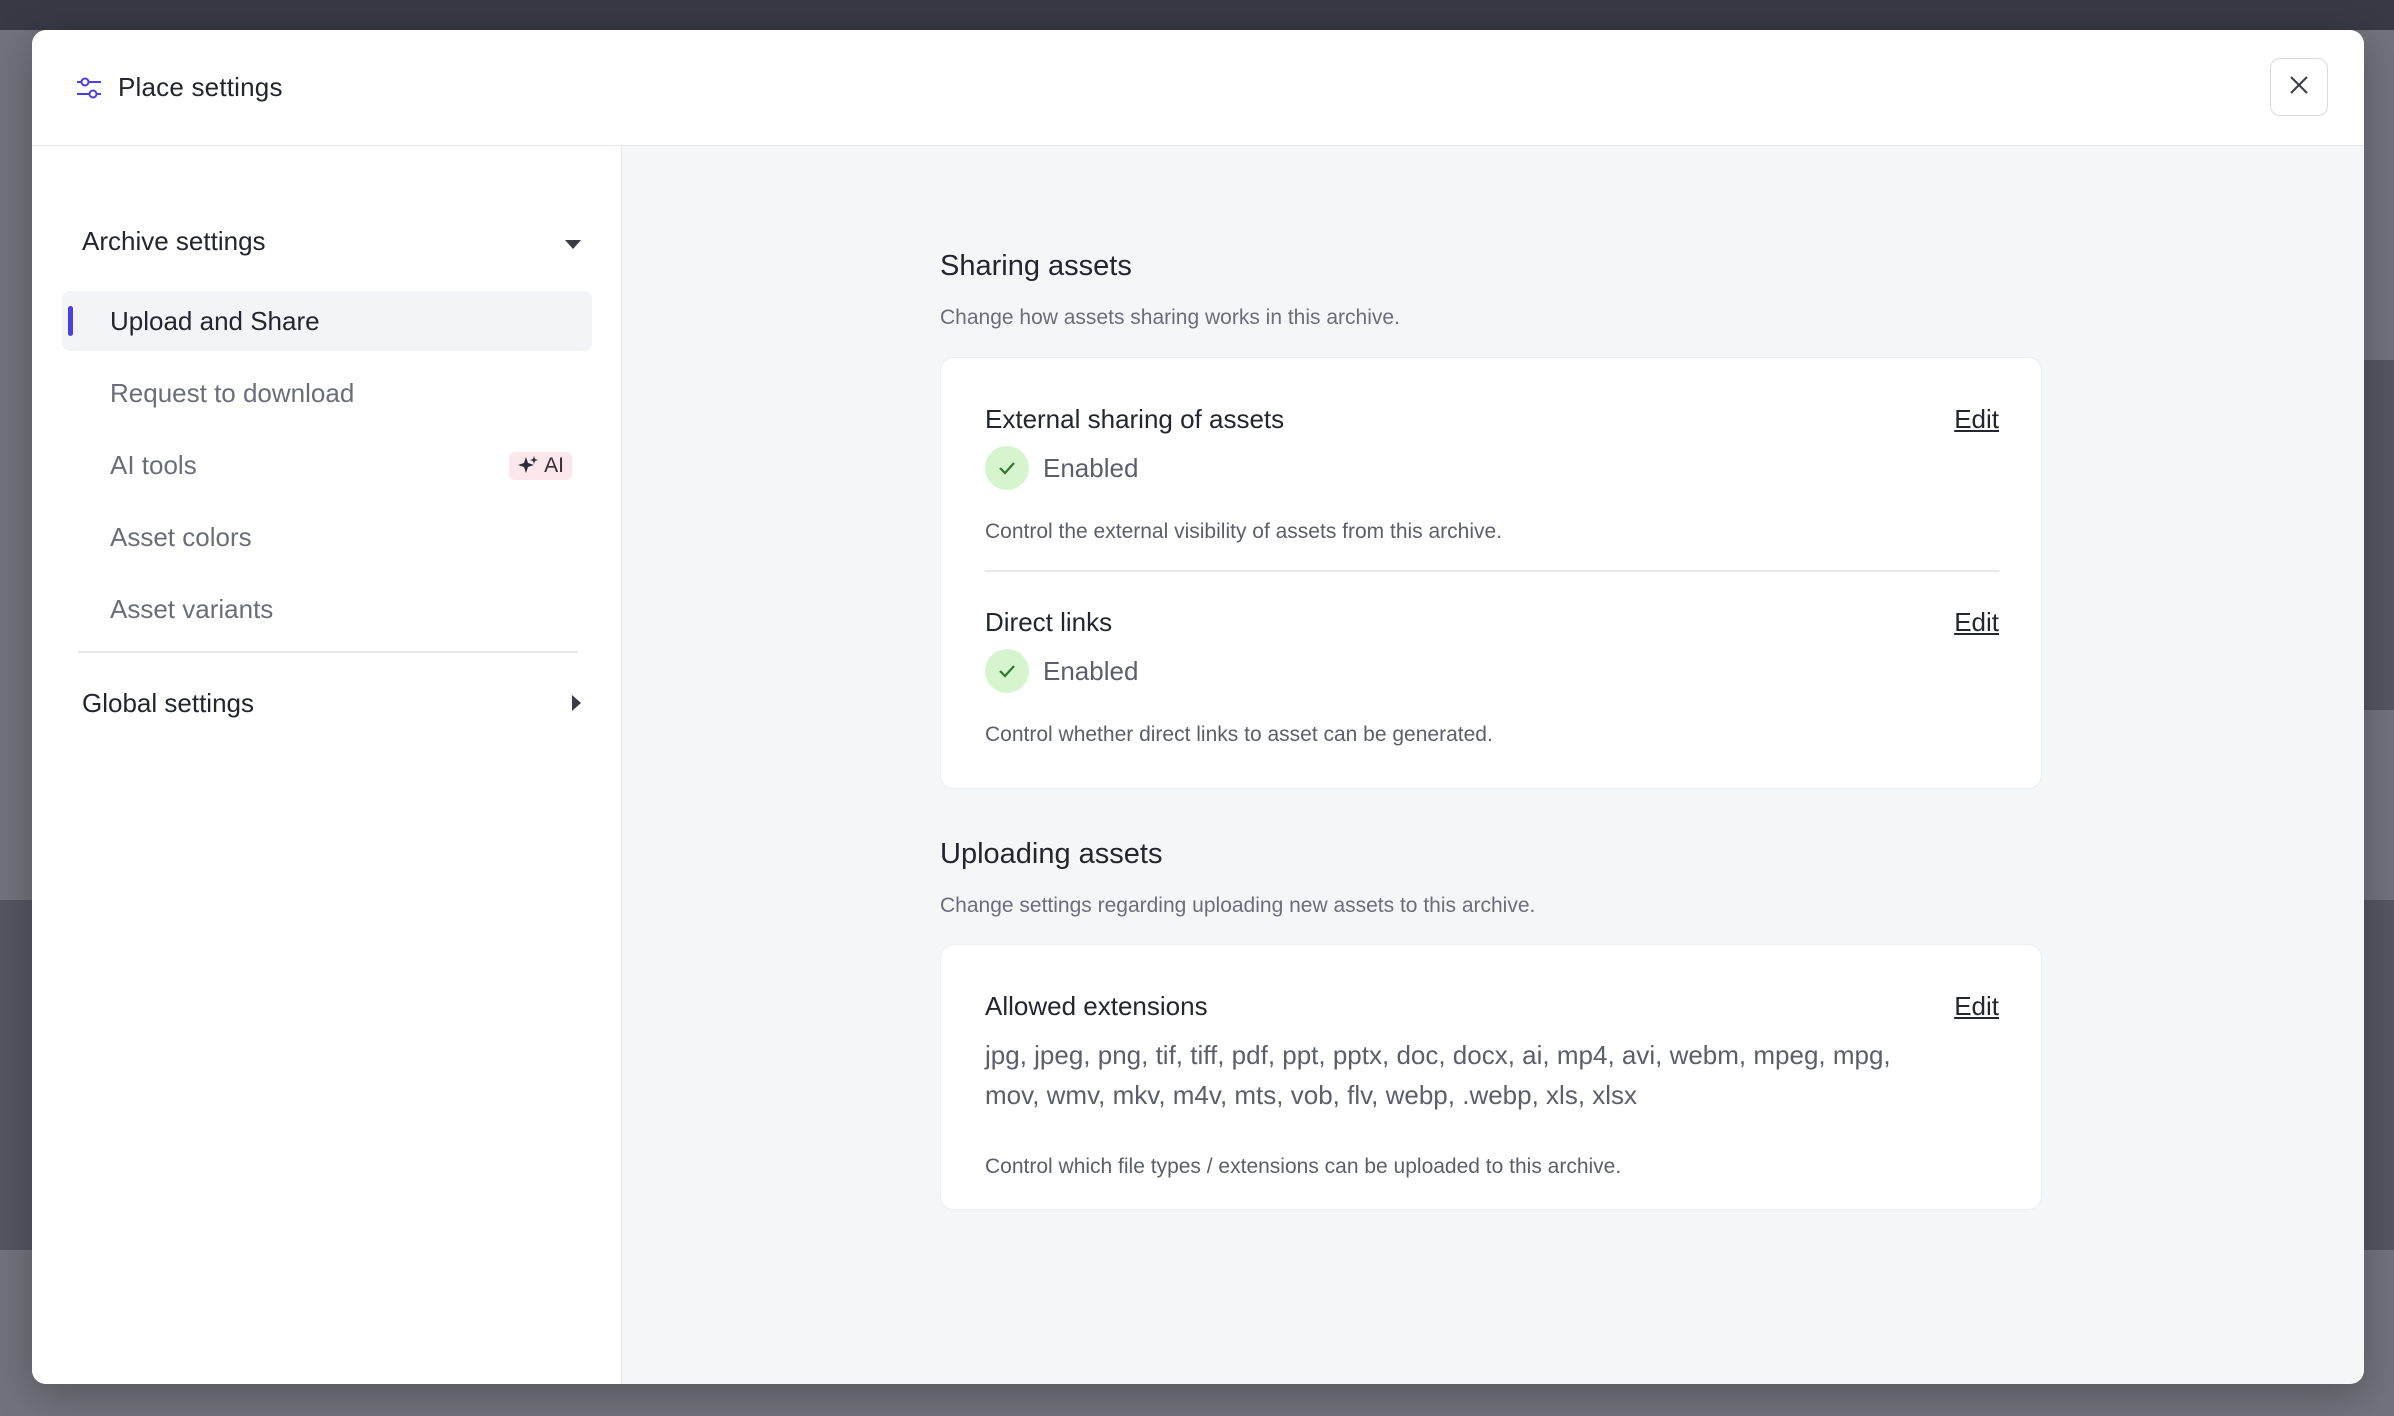 The width and height of the screenshot is (2394, 1416). What do you see at coordinates (342, 703) in the screenshot?
I see `global-settings-toggle: Global settings` at bounding box center [342, 703].